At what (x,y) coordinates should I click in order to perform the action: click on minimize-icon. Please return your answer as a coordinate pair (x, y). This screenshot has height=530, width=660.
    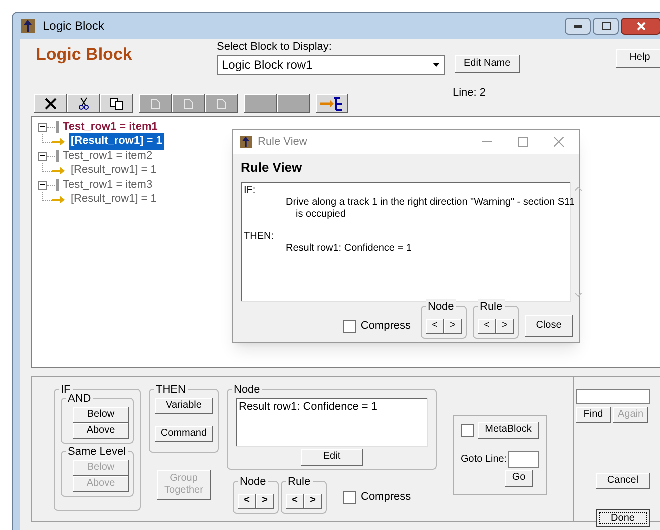
    Looking at the image, I should click on (578, 26).